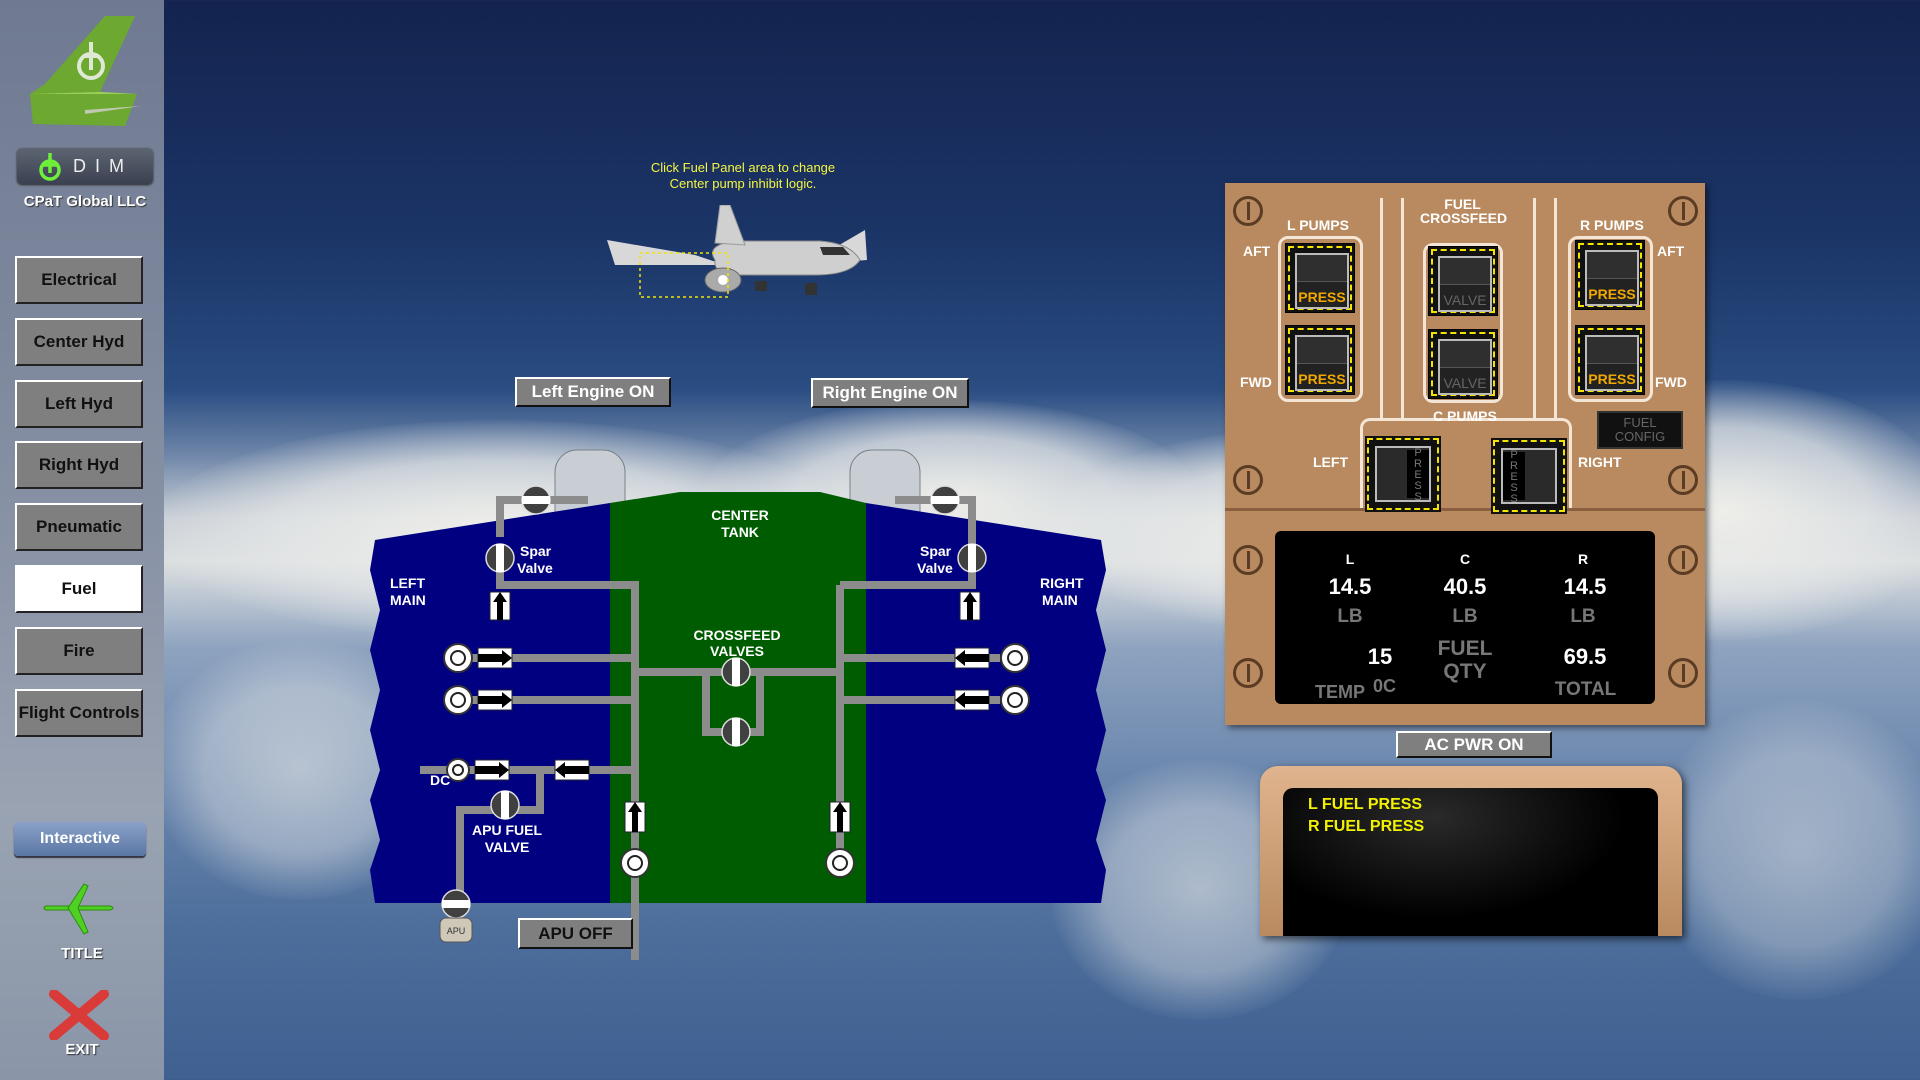  I want to click on c-right-label: RIGHT, so click(1600, 462).